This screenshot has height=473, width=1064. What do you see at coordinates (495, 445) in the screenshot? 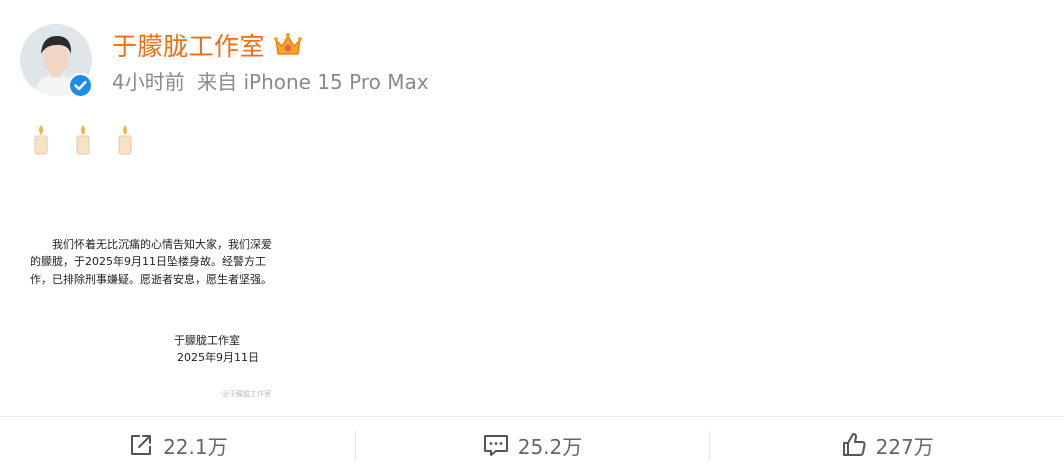
I see `comment-icon` at bounding box center [495, 445].